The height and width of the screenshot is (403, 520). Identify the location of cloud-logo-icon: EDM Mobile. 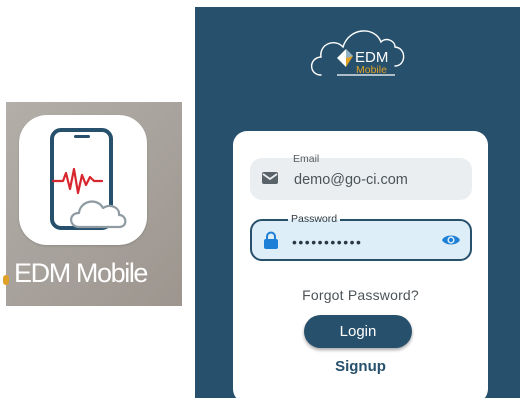
(357, 53).